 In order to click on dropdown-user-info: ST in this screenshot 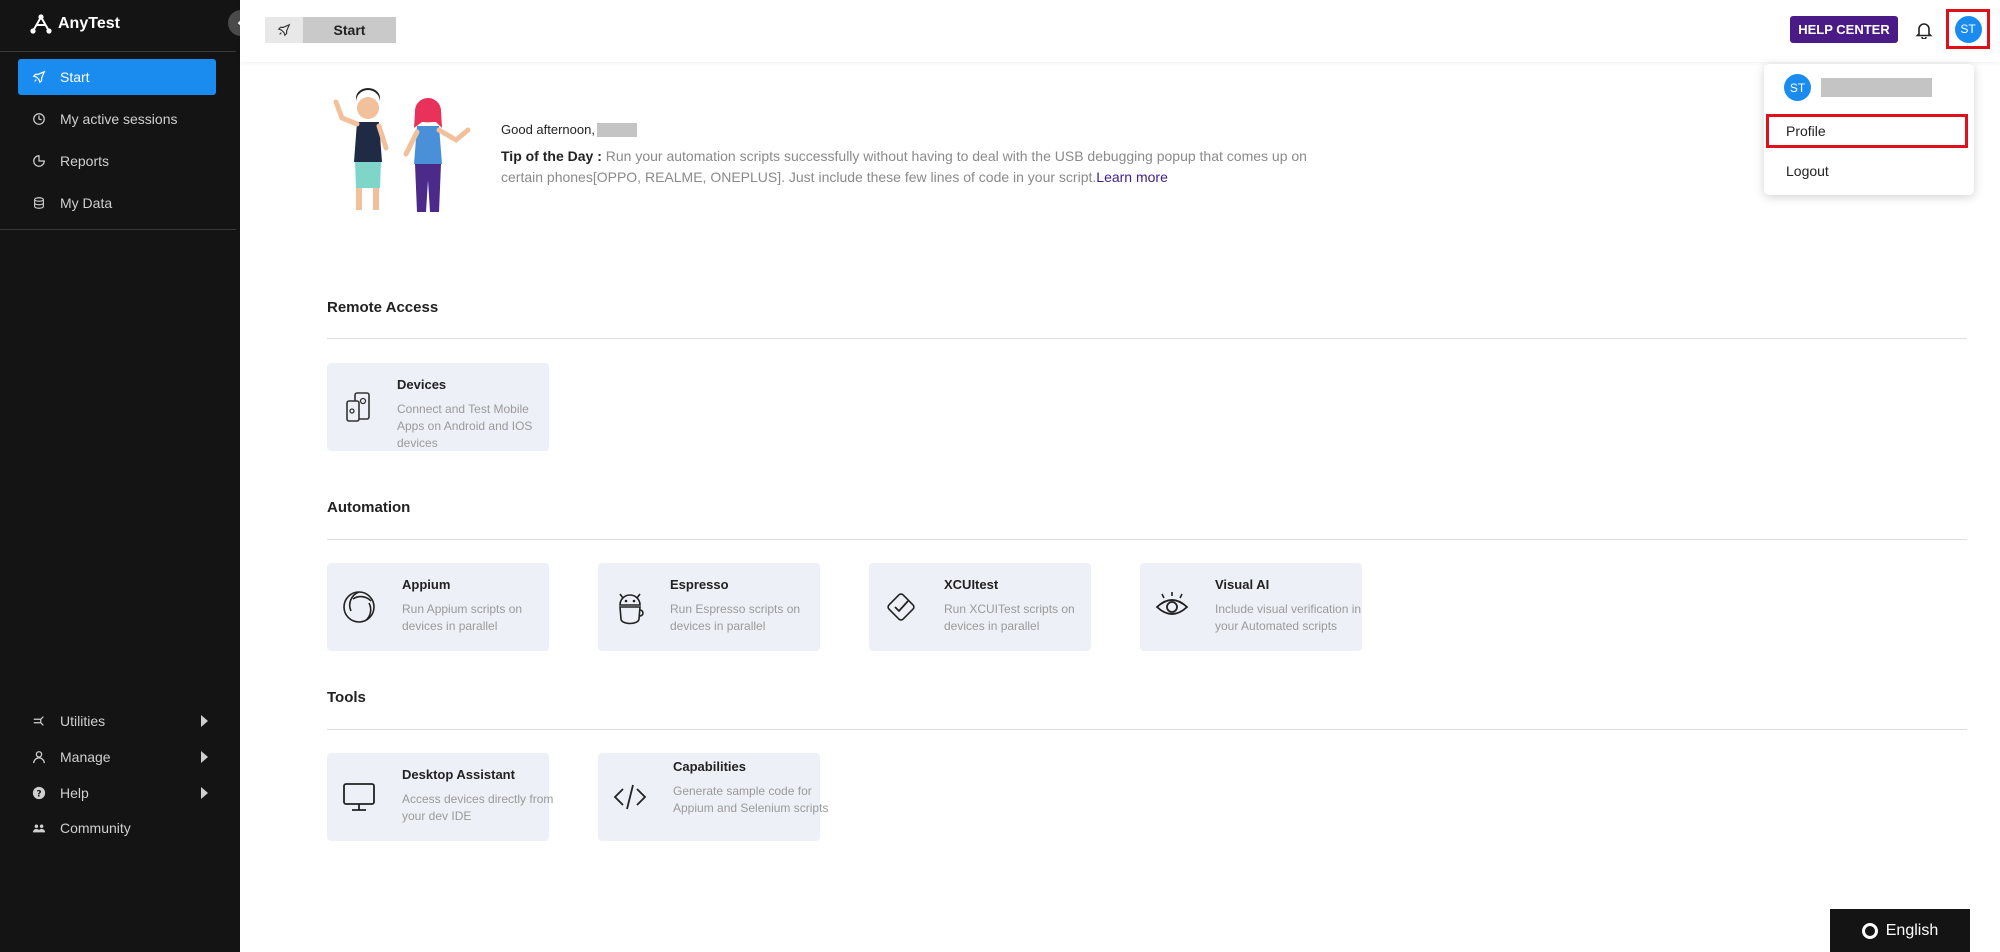, I will do `click(1858, 87)`.